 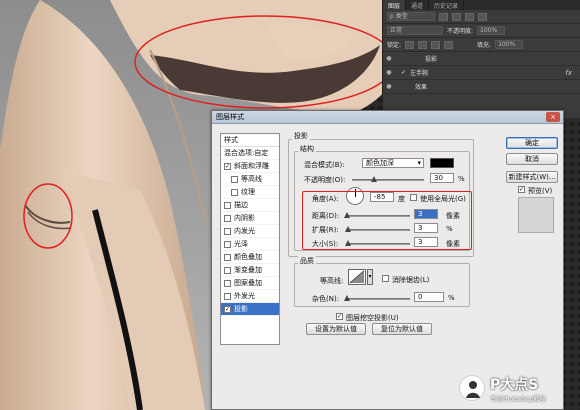 What do you see at coordinates (460, 31) in the screenshot?
I see `layer-opacity-label: 不透明度:` at bounding box center [460, 31].